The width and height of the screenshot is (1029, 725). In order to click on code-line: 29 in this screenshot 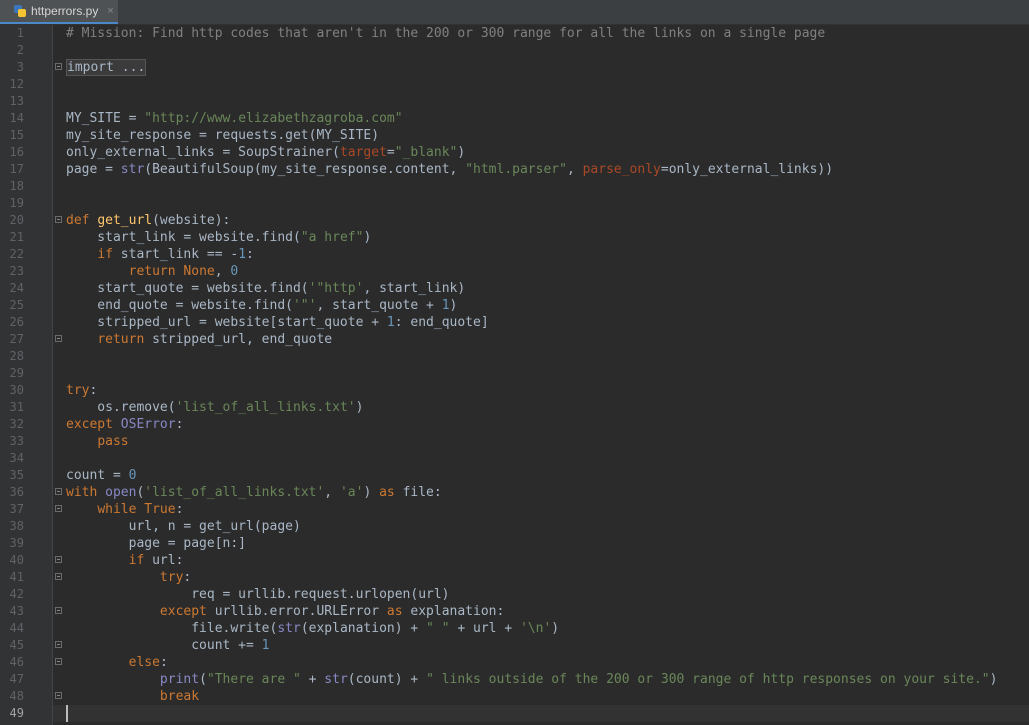, I will do `click(514, 373)`.